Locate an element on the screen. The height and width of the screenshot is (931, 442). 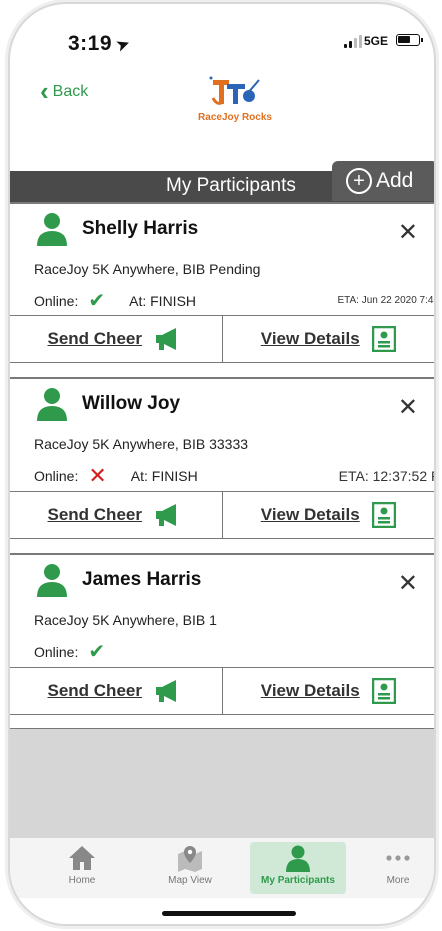
participant-name: Shelly Harris is located at coordinates (140, 228).